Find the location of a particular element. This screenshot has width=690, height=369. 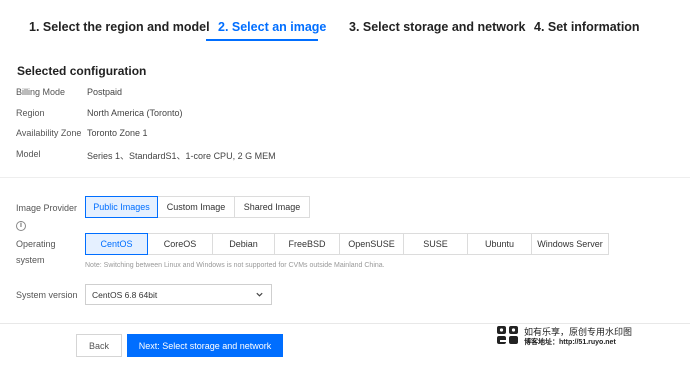

os-option-freebsd: FreeBSD is located at coordinates (307, 244).